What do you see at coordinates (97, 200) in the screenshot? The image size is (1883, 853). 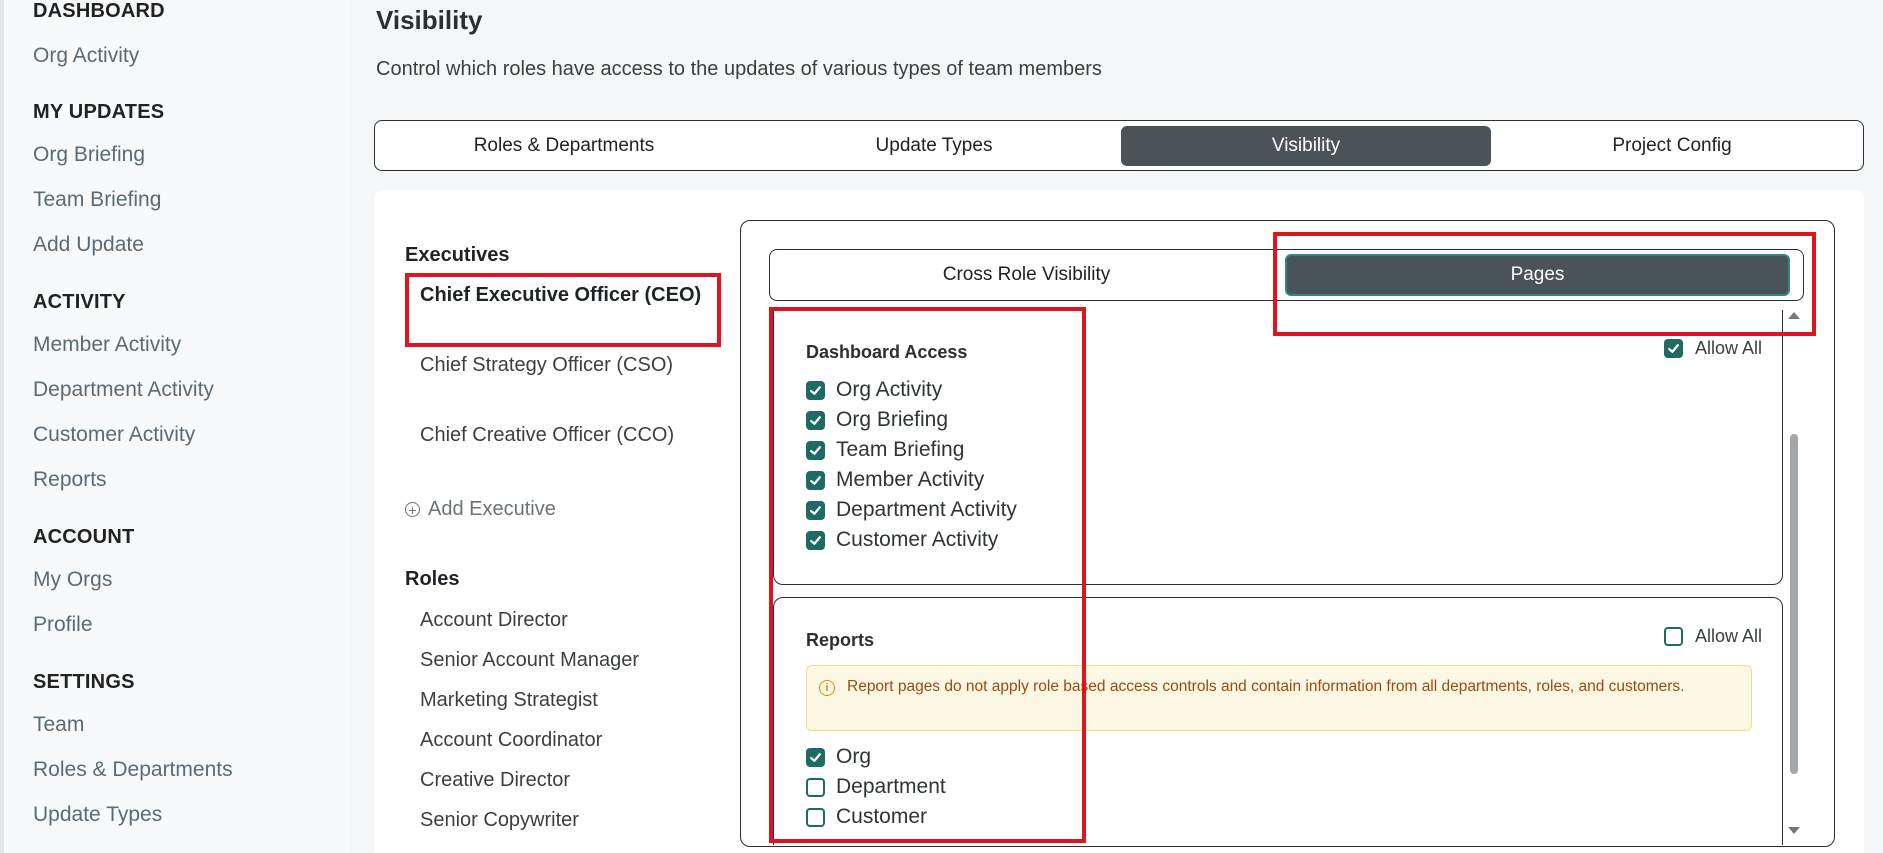 I see `sidebar-item-team-briefing: Team Briefing` at bounding box center [97, 200].